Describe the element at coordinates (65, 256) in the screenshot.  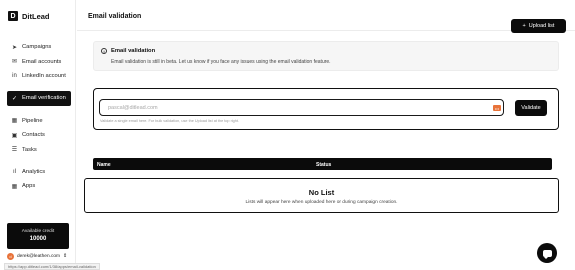
I see `chevron-updown-icon: ⇕` at that location.